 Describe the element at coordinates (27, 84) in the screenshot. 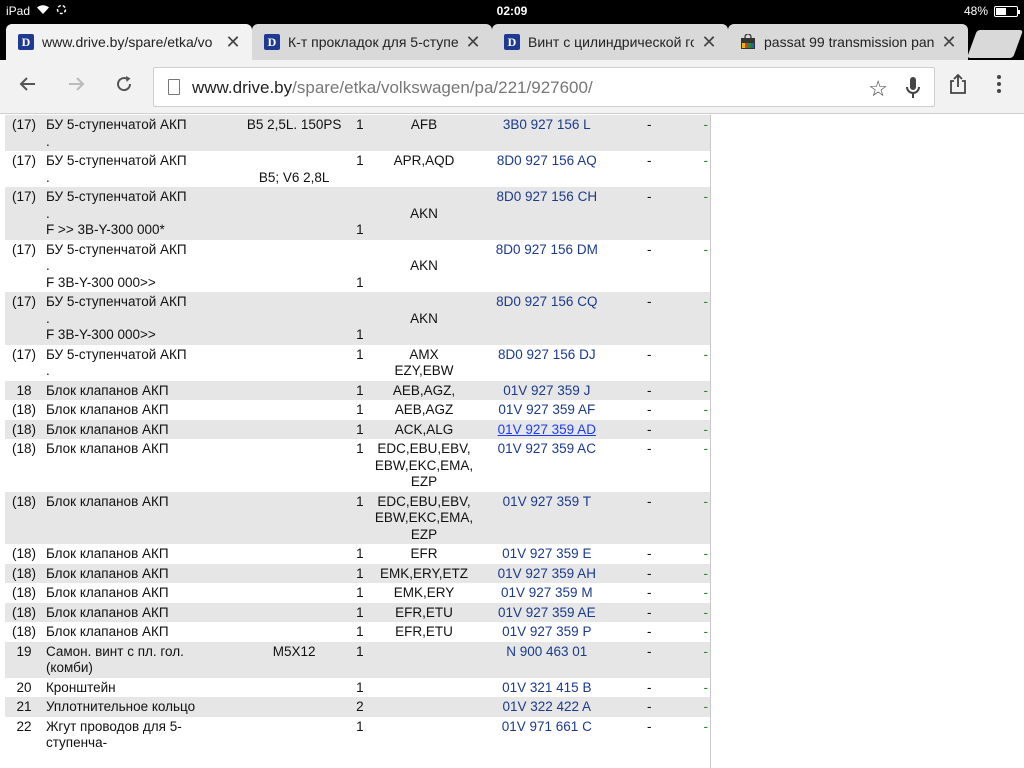

I see `back-arrow-icon` at that location.